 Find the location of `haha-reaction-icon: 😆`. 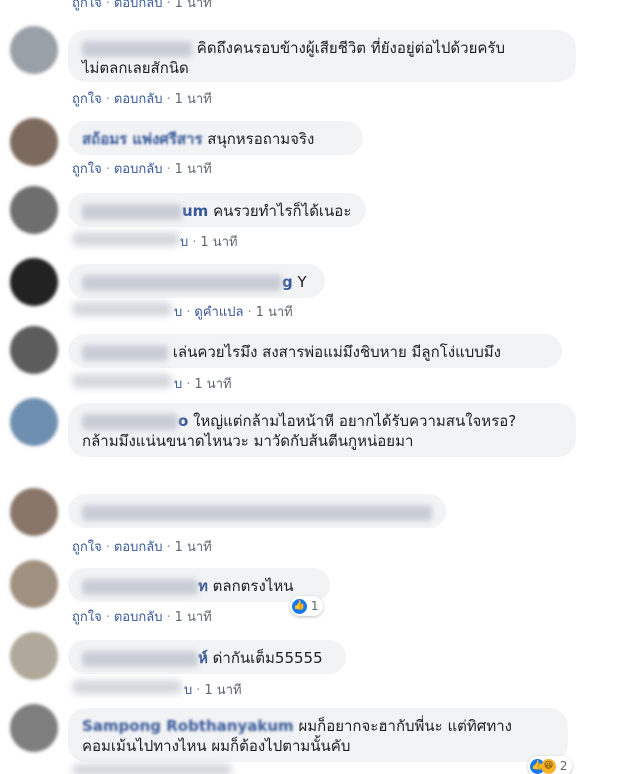

haha-reaction-icon: 😆 is located at coordinates (548, 766).